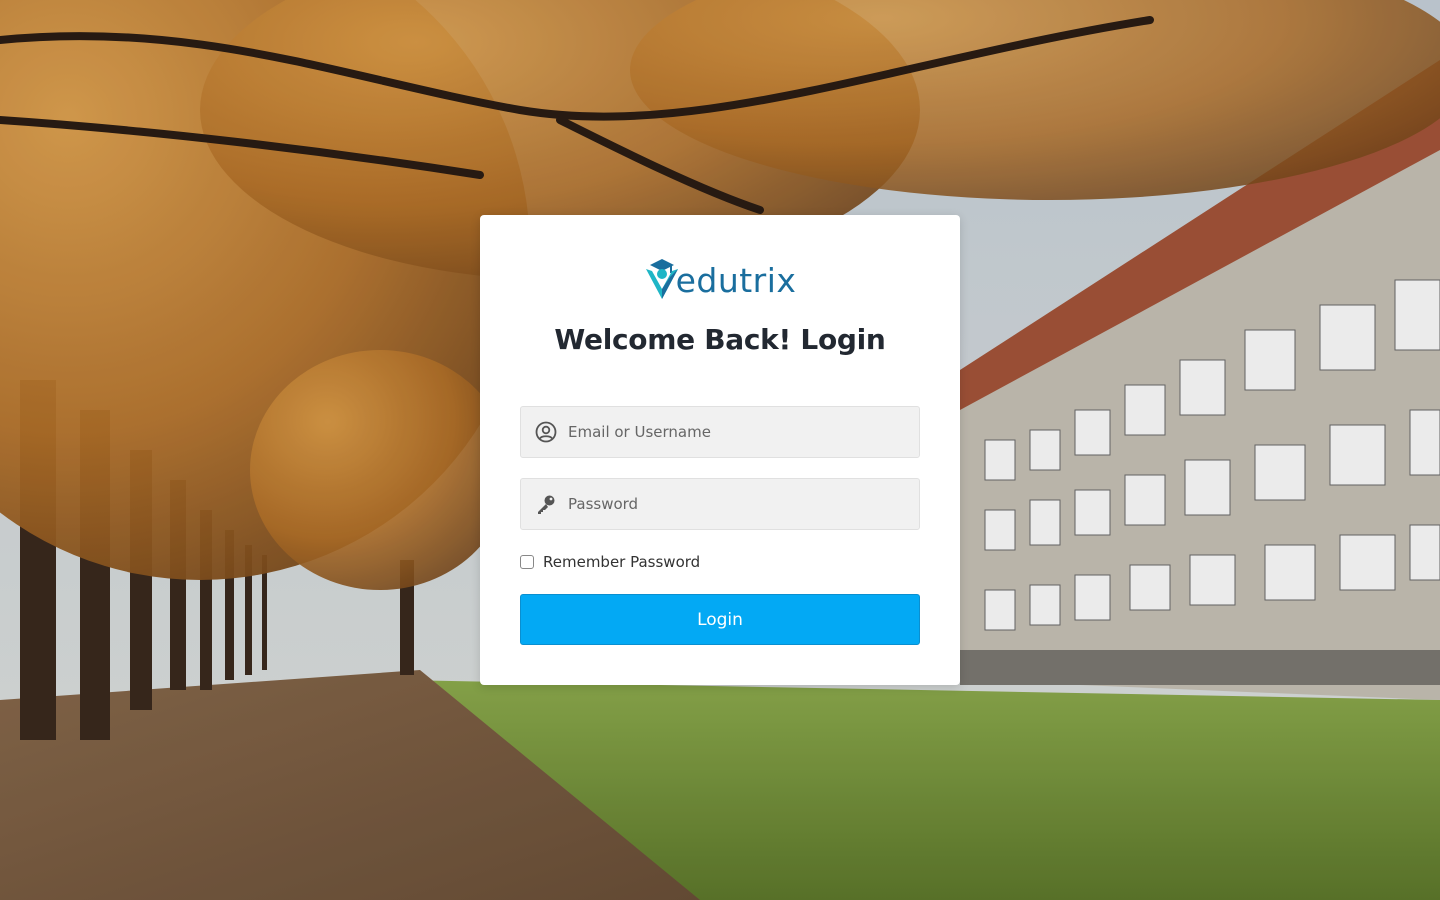  I want to click on brand-logo: edutrix, so click(720, 280).